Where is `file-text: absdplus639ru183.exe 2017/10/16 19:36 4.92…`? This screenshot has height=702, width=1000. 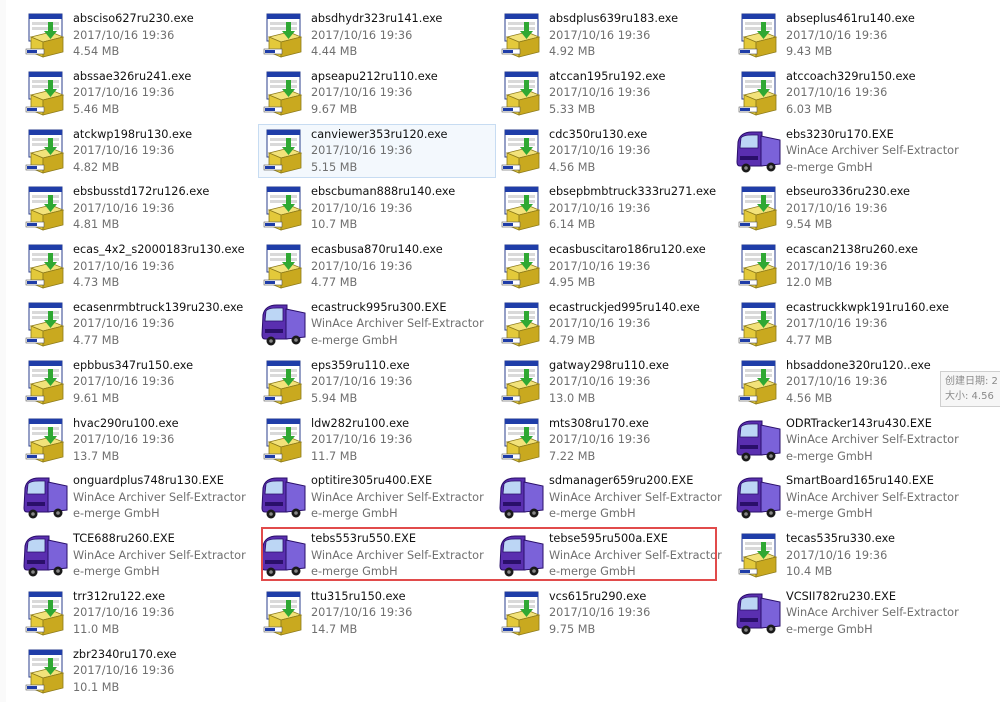 file-text: absdplus639ru183.exe 2017/10/16 19:36 4.92… is located at coordinates (612, 35).